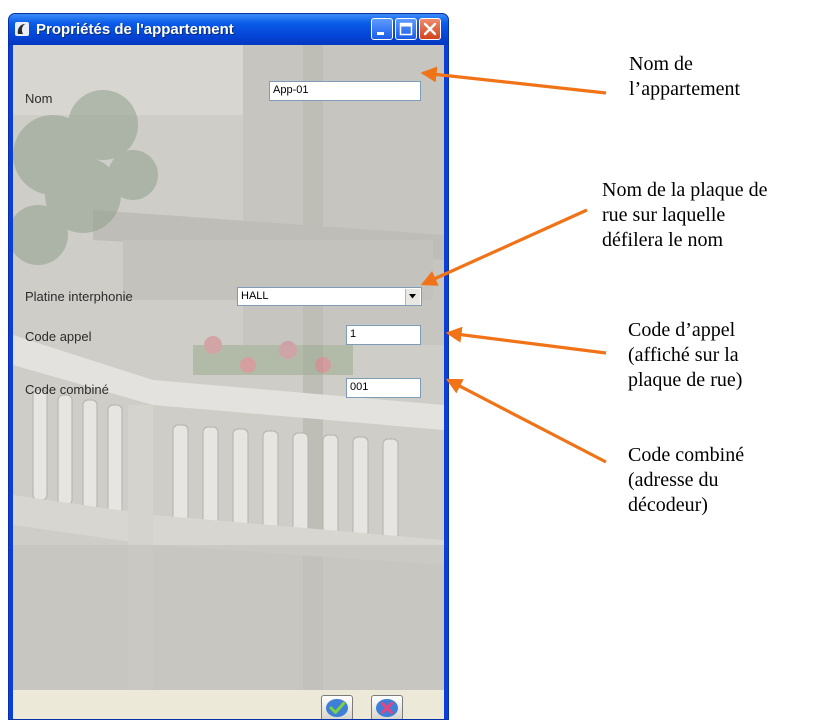 Image resolution: width=829 pixels, height=720 pixels. What do you see at coordinates (668, 505) in the screenshot?
I see `annotation-line: décodeur)` at bounding box center [668, 505].